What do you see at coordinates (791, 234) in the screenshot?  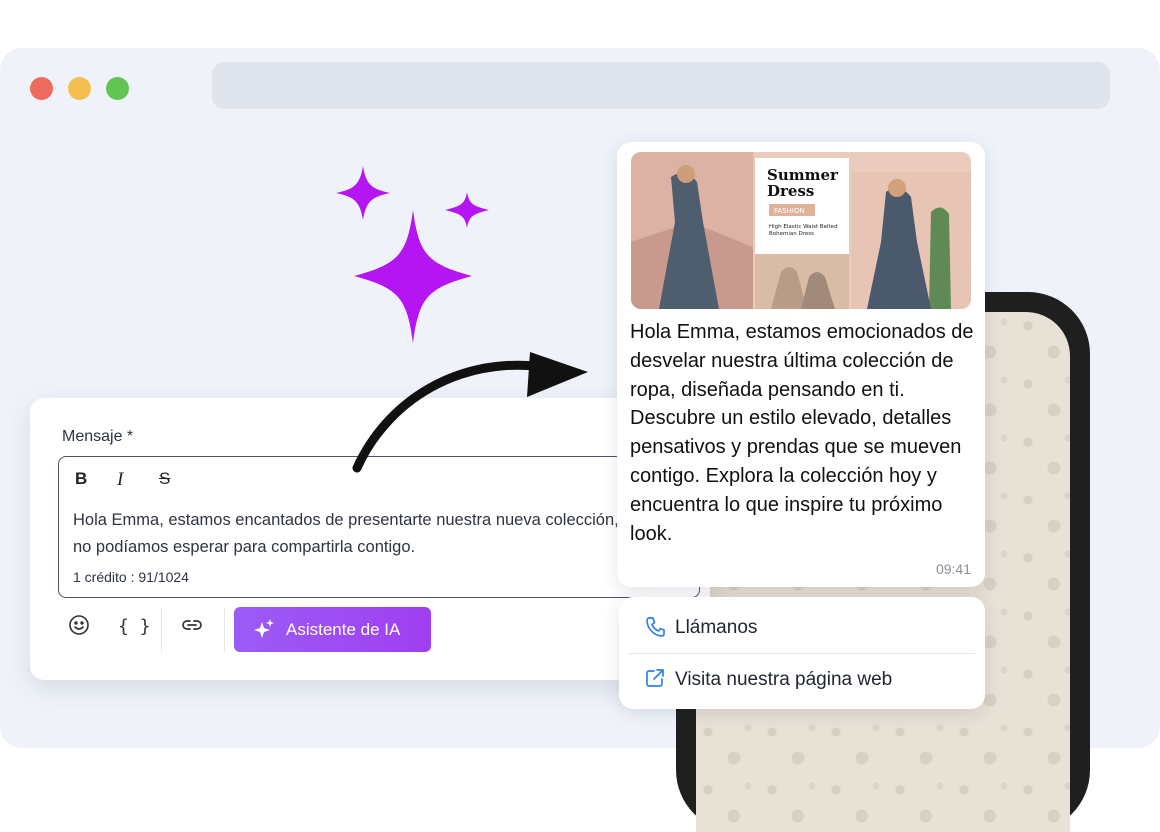 I see `media-subtitle-line: Bohemian Dress` at bounding box center [791, 234].